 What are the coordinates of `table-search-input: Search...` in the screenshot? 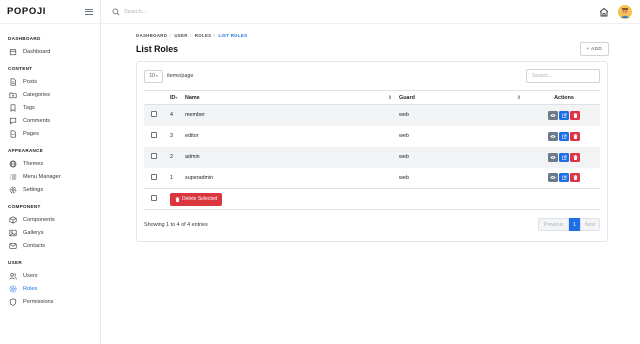 It's located at (563, 76).